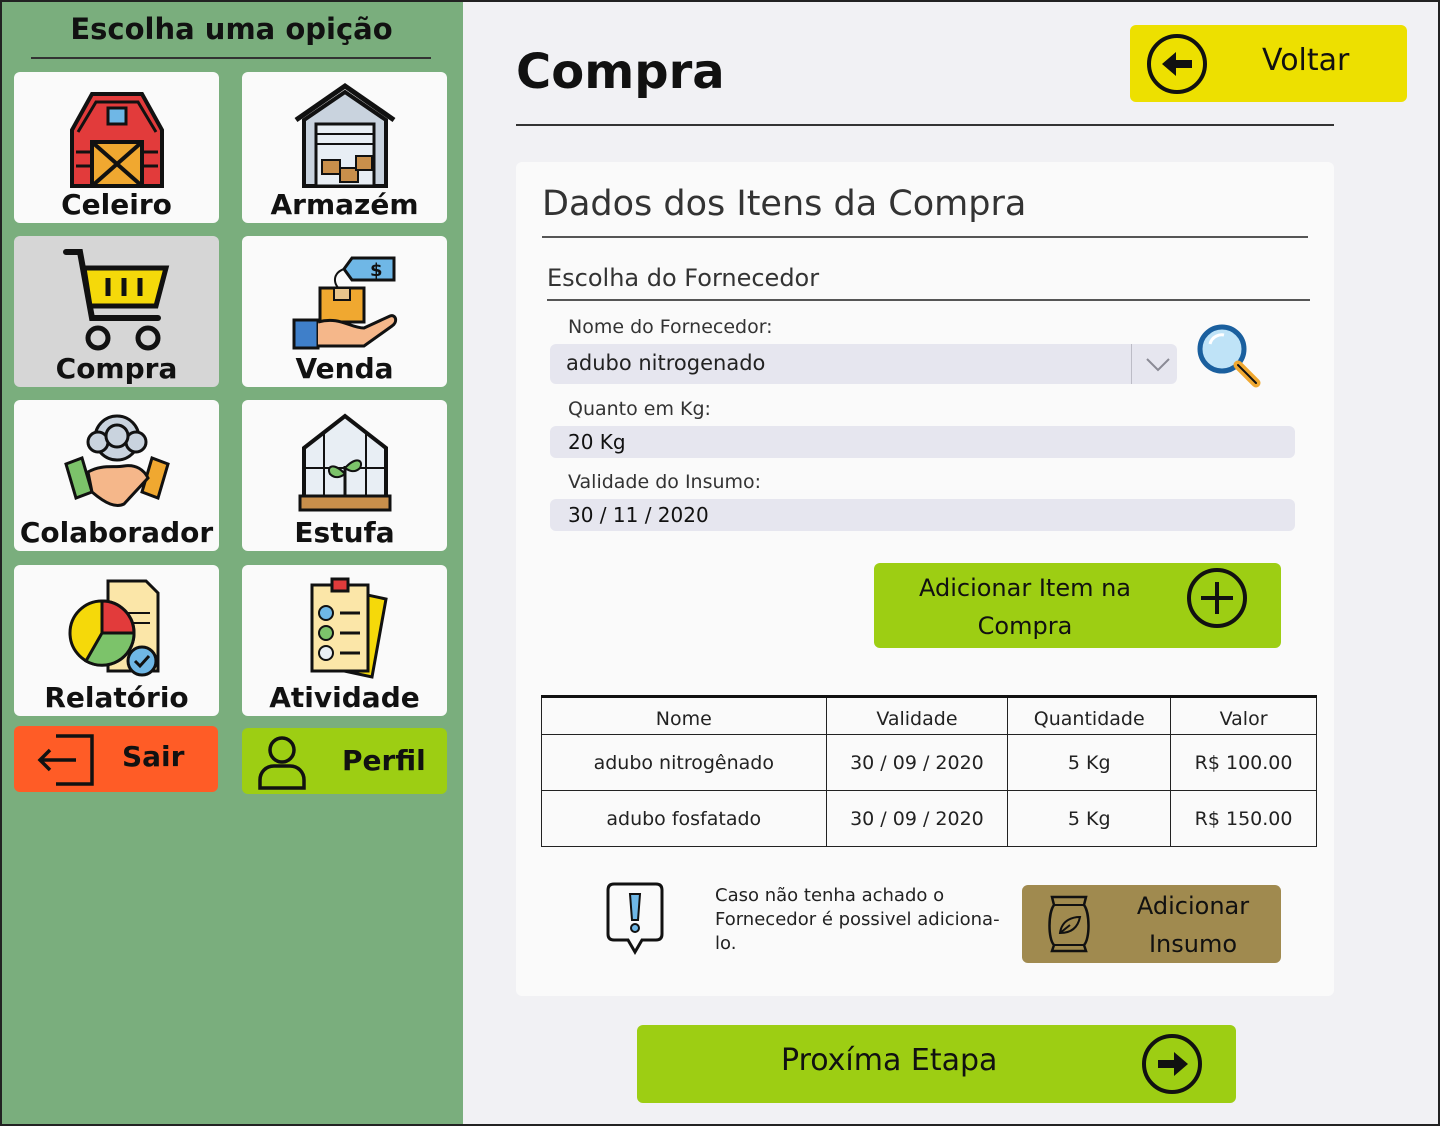 The height and width of the screenshot is (1126, 1440). I want to click on add-insumo-button: Adicionar Insumo, so click(1151, 924).